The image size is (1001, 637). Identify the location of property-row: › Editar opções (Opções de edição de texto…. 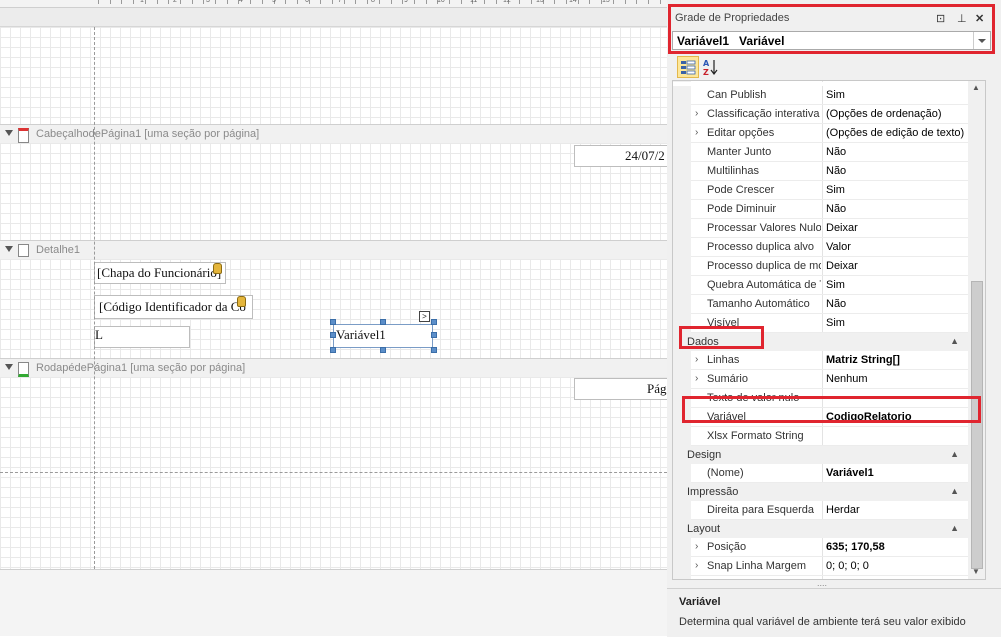
(821, 133).